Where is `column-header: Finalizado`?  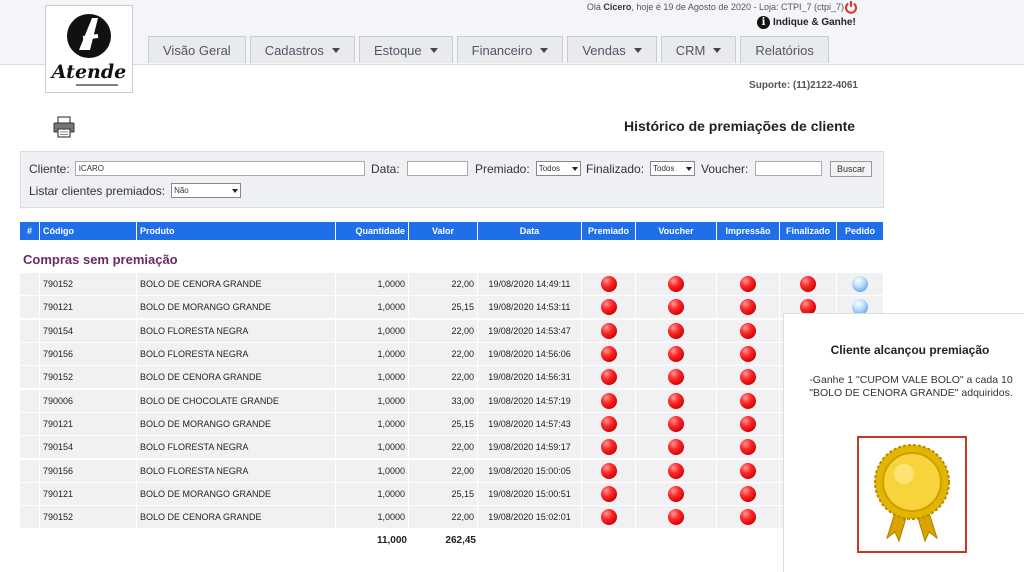 column-header: Finalizado is located at coordinates (808, 231).